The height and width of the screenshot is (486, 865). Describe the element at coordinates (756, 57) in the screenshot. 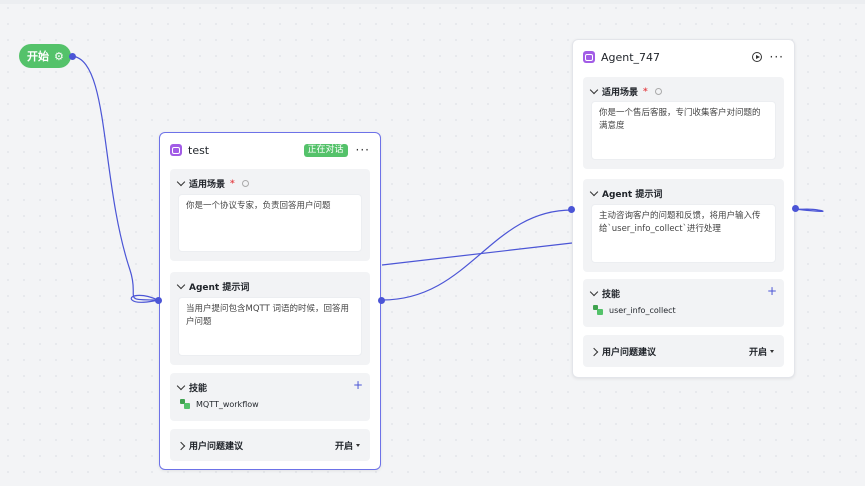

I see `play-icon` at that location.